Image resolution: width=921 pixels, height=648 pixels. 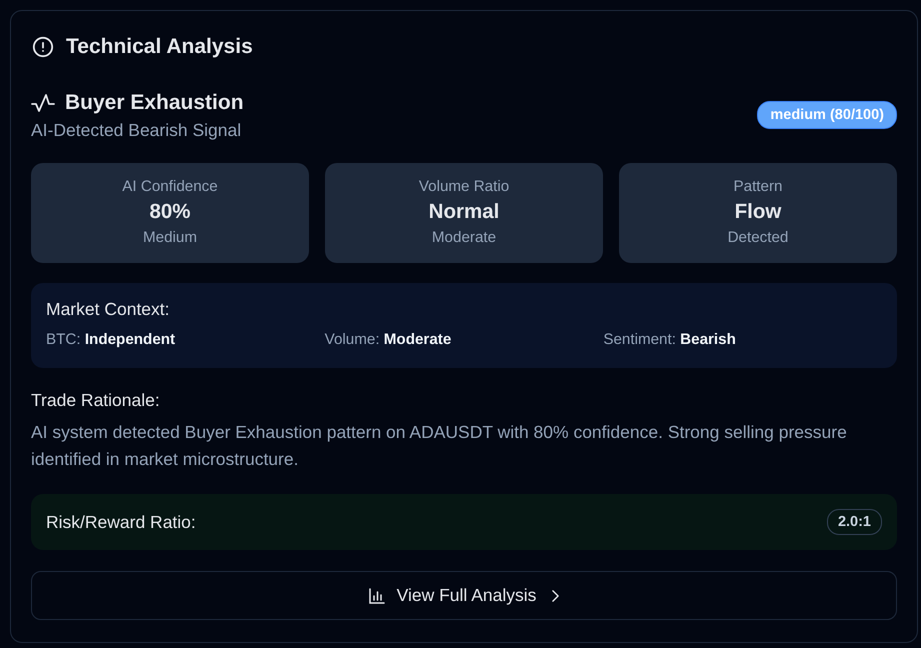 What do you see at coordinates (758, 187) in the screenshot?
I see `stat-label: Pattern` at bounding box center [758, 187].